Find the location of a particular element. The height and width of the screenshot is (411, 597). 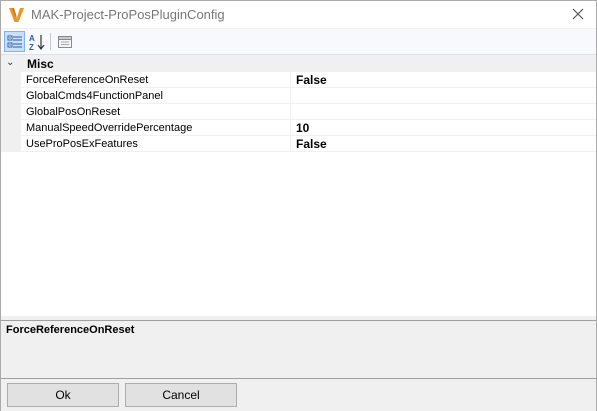

cancel-button: Cancel is located at coordinates (181, 395).